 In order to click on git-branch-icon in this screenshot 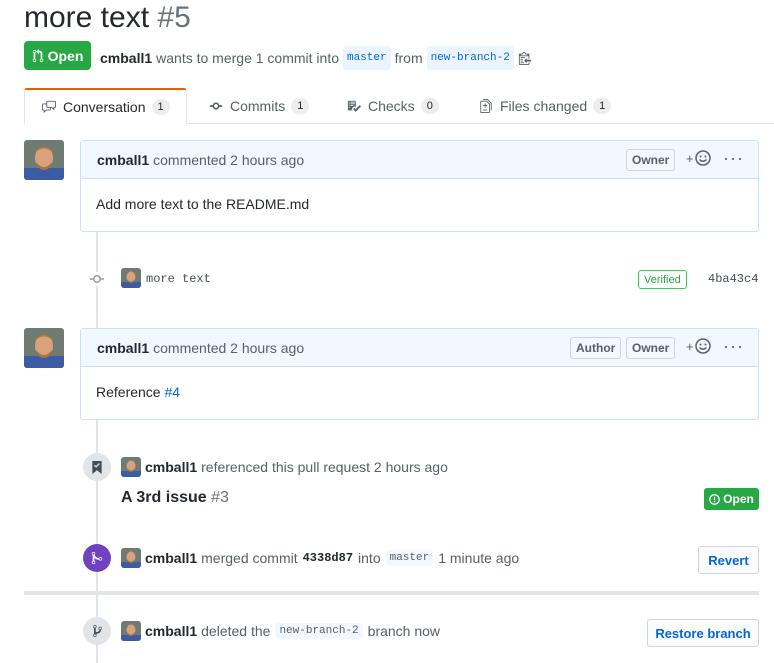, I will do `click(97, 631)`.